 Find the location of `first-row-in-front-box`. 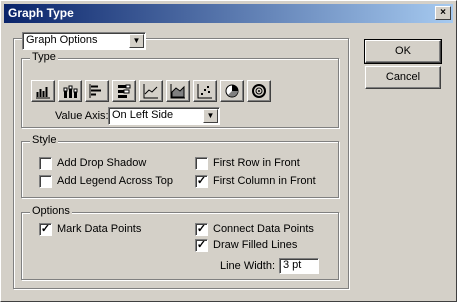

first-row-in-front-box is located at coordinates (201, 163).